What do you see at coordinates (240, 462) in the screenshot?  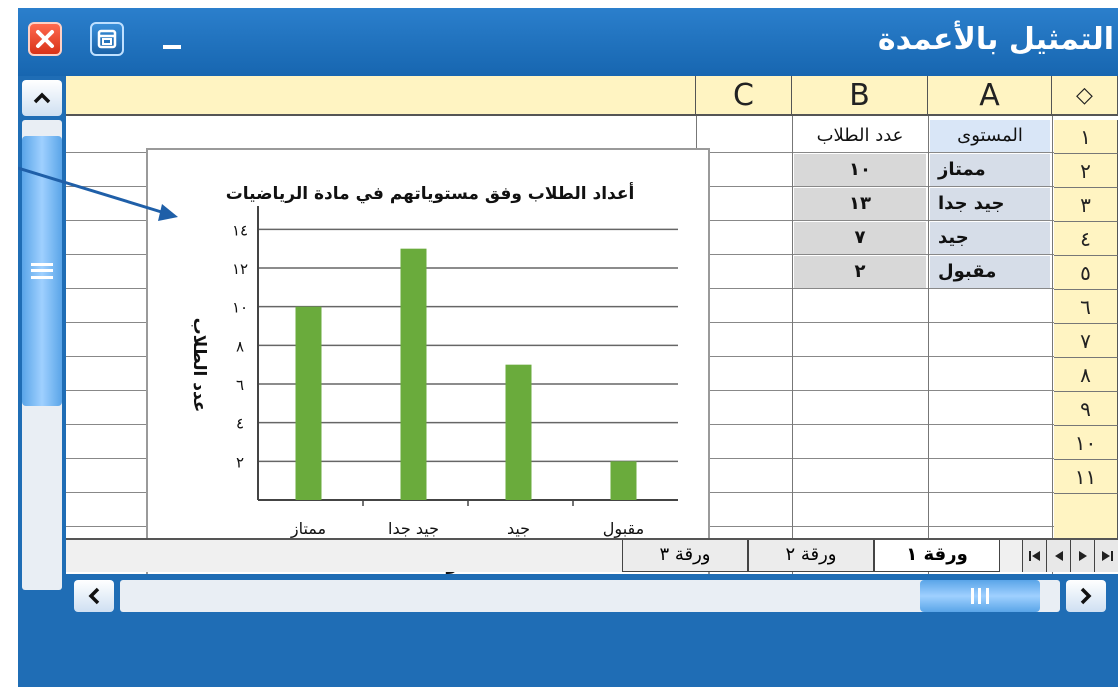 I see `y-tick-label: ٢` at bounding box center [240, 462].